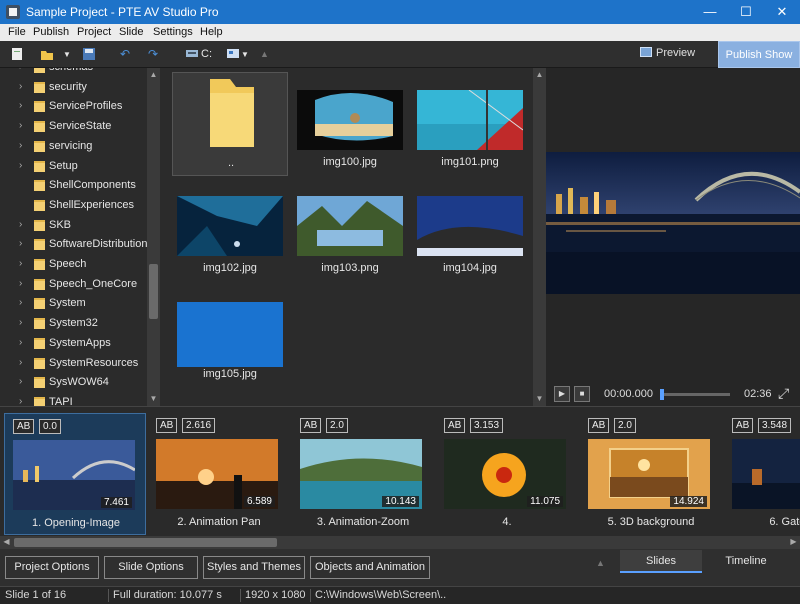 Image resolution: width=800 pixels, height=604 pixels. Describe the element at coordinates (73, 206) in the screenshot. I see `tree-item: ShellExperiences` at that location.